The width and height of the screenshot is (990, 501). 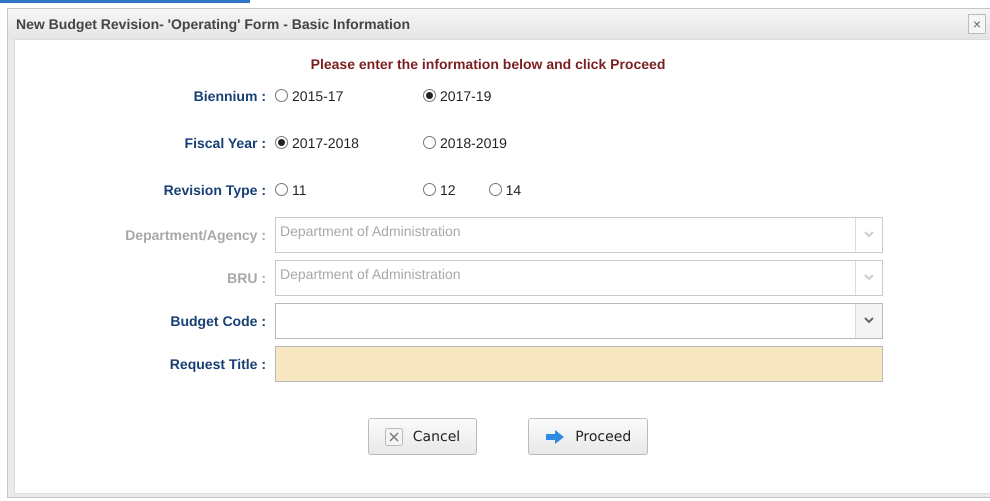 I want to click on dropdown-field, so click(x=579, y=320).